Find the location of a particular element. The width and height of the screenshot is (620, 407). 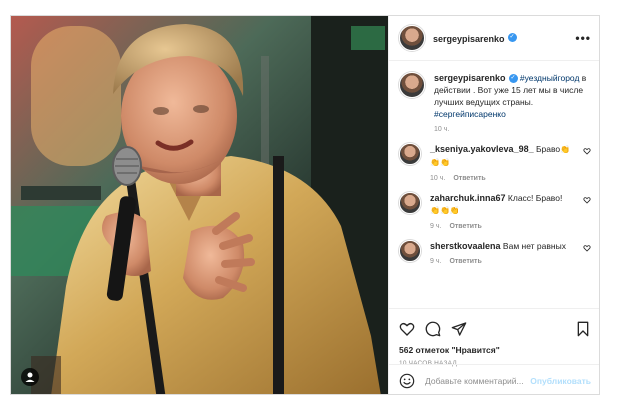

add-comment-bar: Опубликовать is located at coordinates (494, 379).